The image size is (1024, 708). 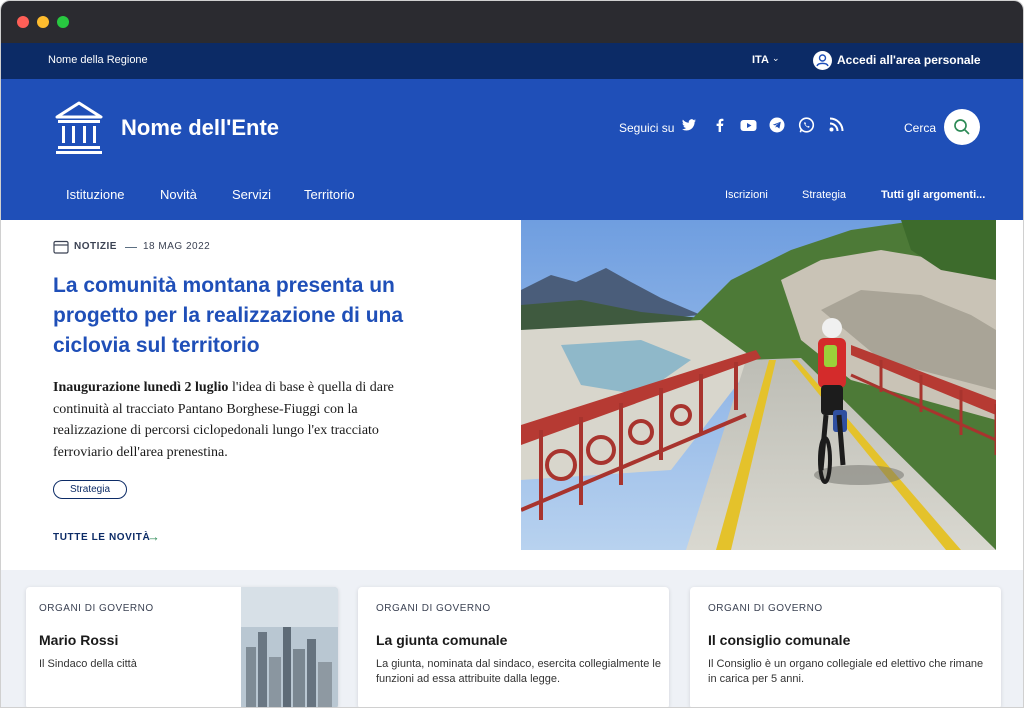 I want to click on nav-item-istituzione: Istituzione, so click(x=95, y=194).